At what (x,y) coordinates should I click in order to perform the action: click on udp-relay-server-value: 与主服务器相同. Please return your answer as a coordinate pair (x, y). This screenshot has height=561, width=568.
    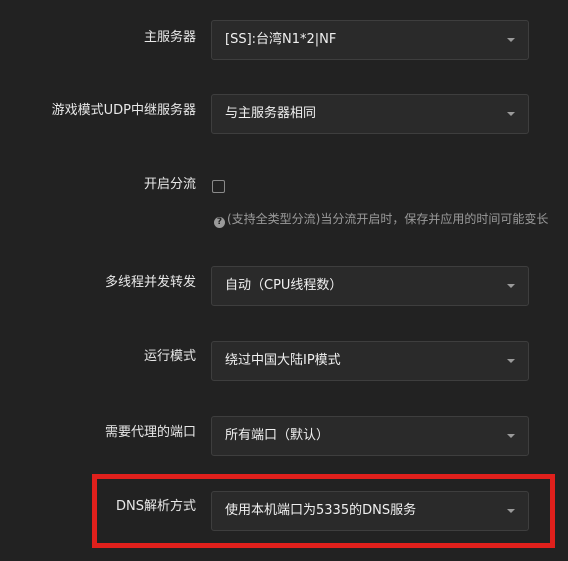
    Looking at the image, I should click on (271, 113).